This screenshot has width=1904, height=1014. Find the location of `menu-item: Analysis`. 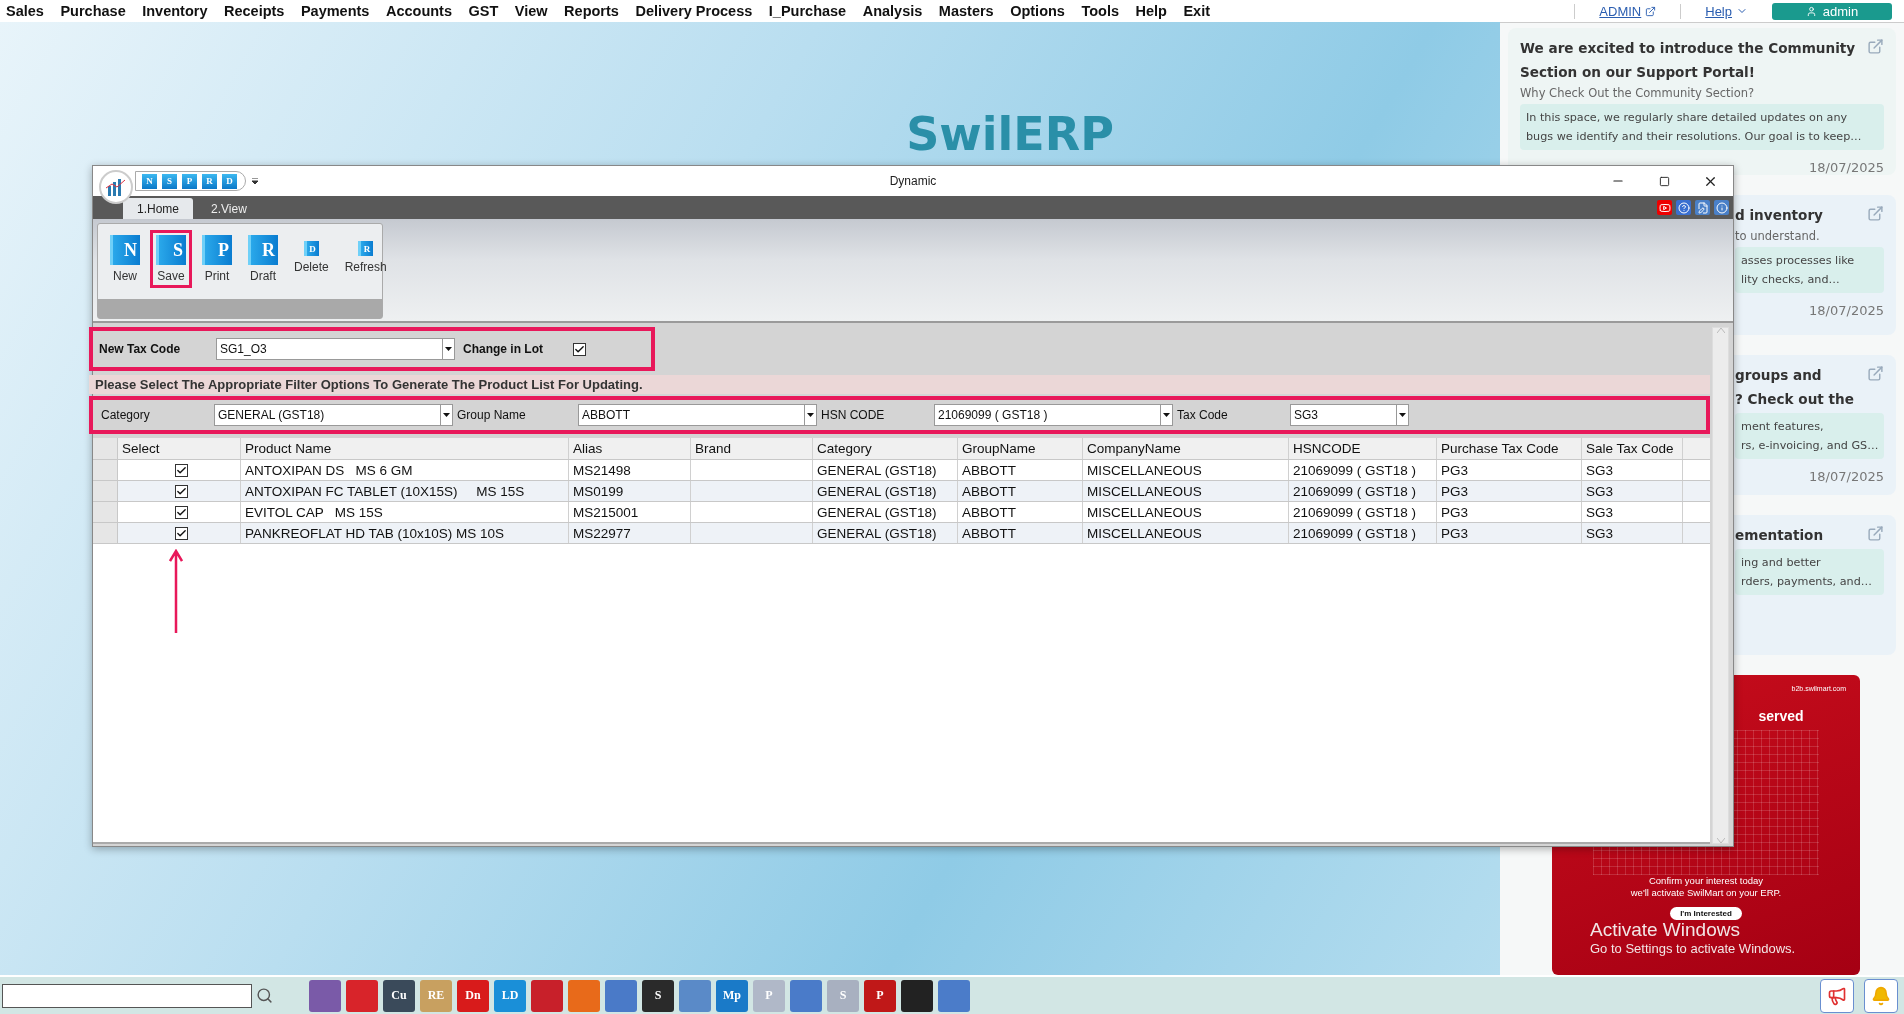

menu-item: Analysis is located at coordinates (892, 11).